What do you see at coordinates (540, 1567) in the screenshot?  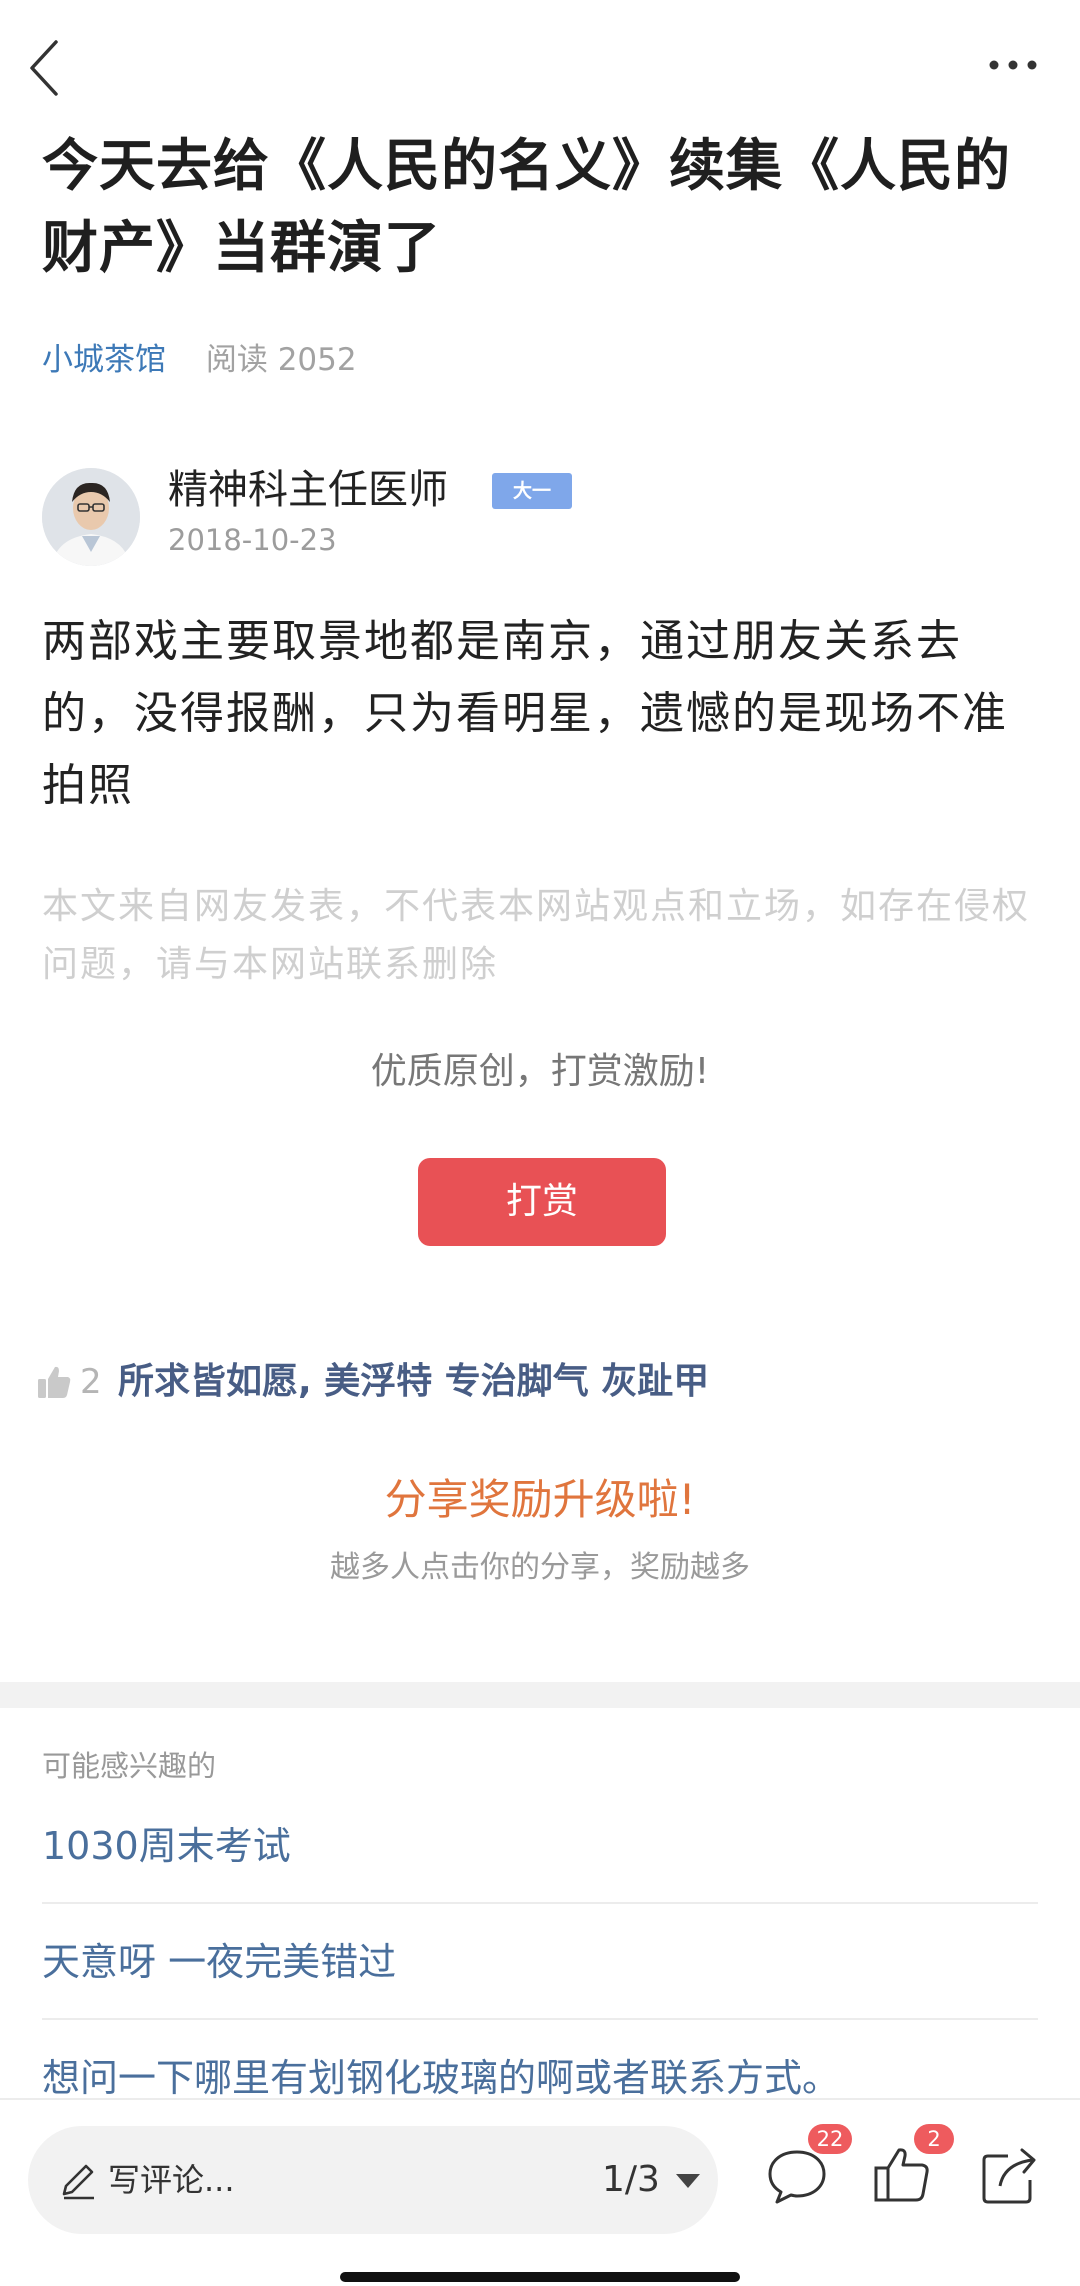 I see `share-reward-subtitle: 越多人点击你的分享，奖励越多` at bounding box center [540, 1567].